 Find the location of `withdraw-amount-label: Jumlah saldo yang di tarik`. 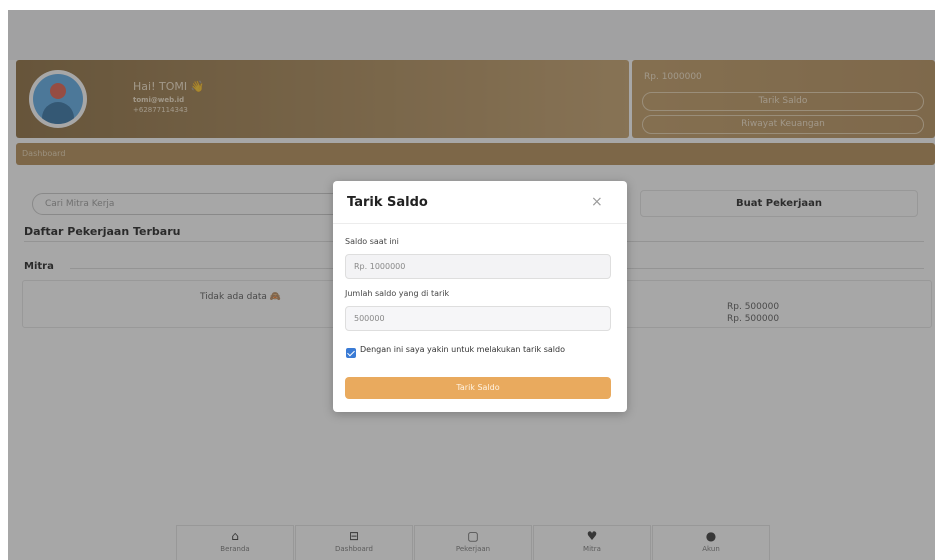

withdraw-amount-label: Jumlah saldo yang di tarik is located at coordinates (397, 293).